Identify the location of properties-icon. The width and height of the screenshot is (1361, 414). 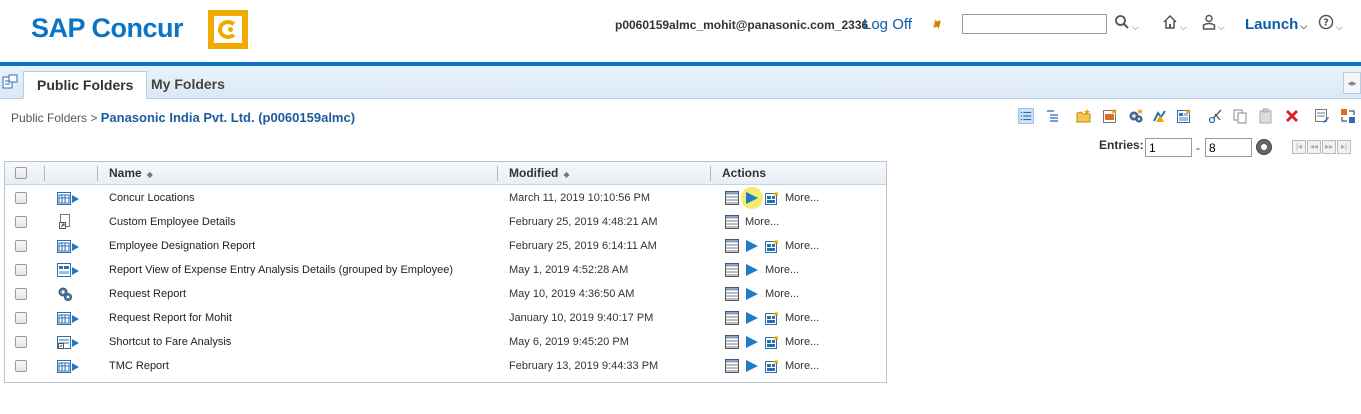
(1322, 116).